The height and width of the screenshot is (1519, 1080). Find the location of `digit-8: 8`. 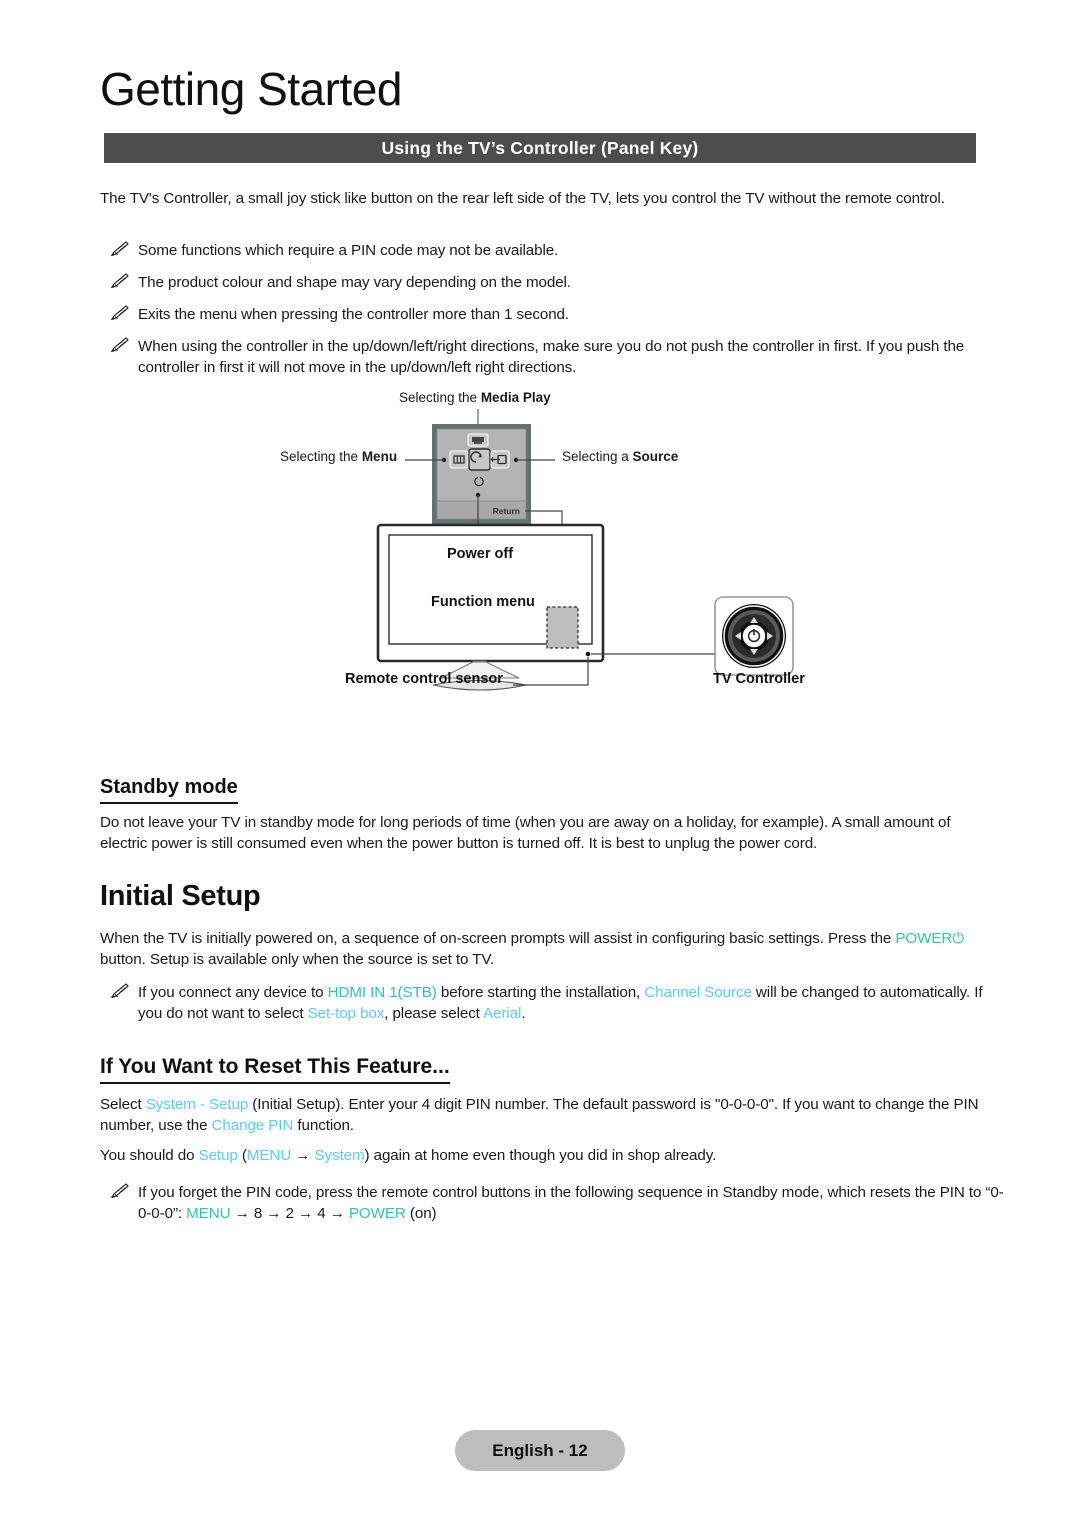

digit-8: 8 is located at coordinates (258, 1213).